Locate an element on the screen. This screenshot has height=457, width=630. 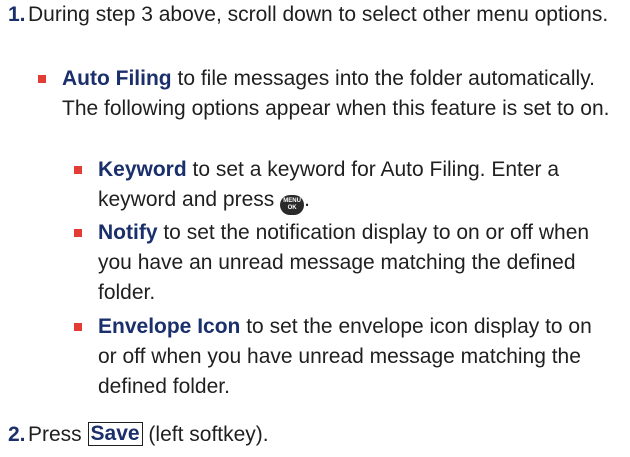
option-term: Notify is located at coordinates (128, 232).